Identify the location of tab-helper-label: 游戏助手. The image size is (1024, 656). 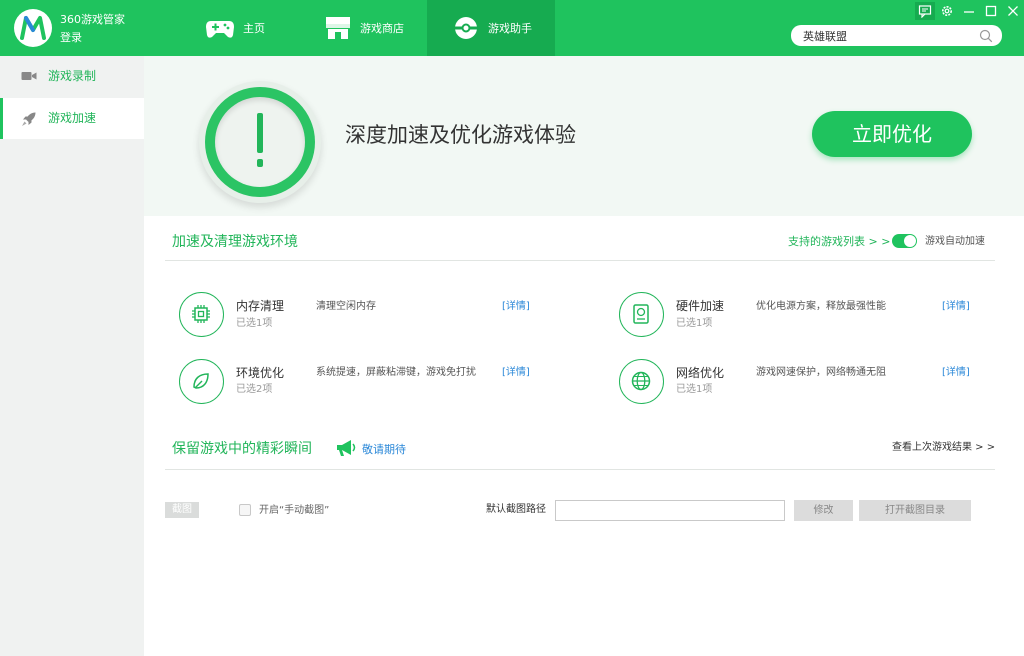
(510, 28).